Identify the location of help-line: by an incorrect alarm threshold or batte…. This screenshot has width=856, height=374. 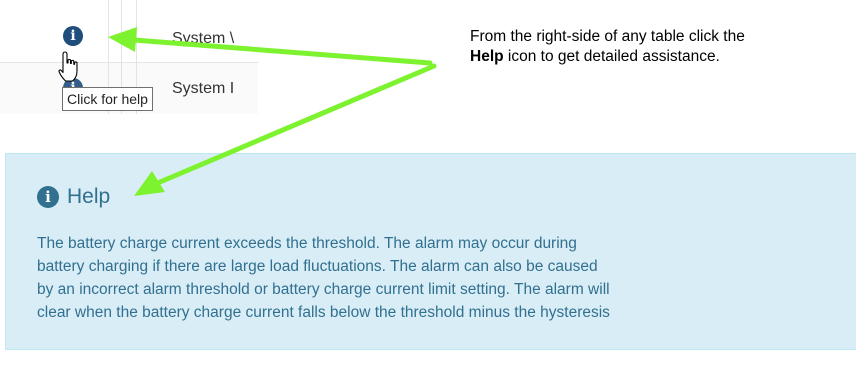
(323, 289).